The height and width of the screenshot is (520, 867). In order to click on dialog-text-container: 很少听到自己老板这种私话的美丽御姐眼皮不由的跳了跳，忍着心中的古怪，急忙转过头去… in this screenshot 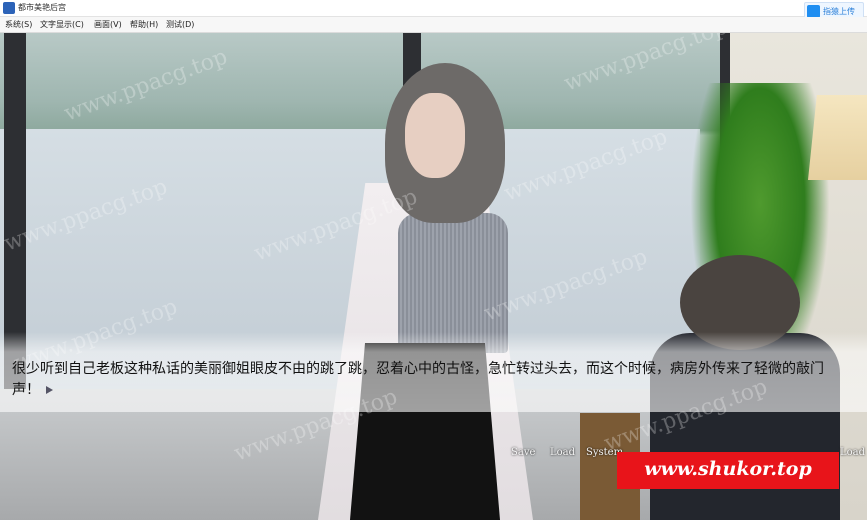, I will do `click(427, 380)`.